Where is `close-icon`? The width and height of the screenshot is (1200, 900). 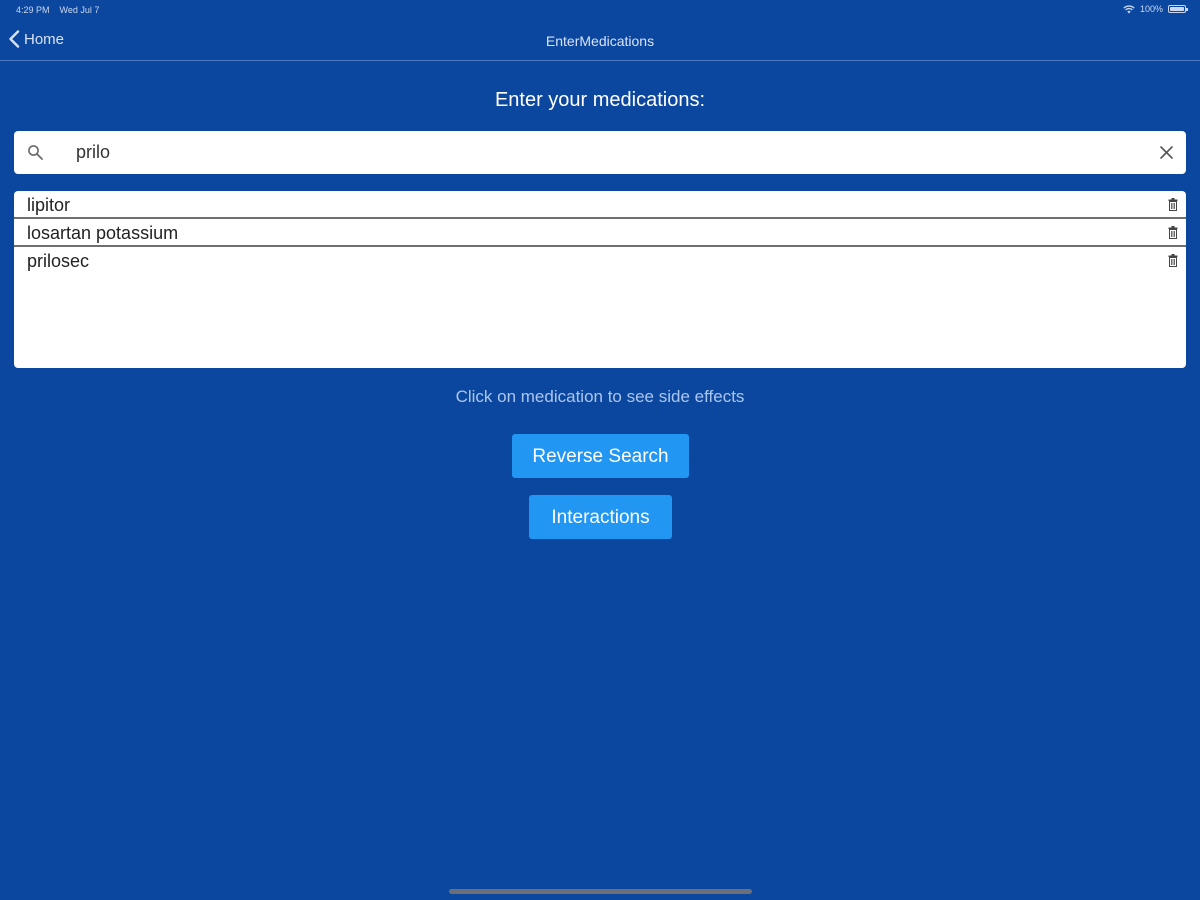 close-icon is located at coordinates (1166, 152).